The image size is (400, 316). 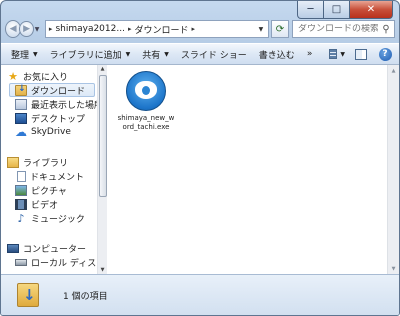 What do you see at coordinates (56, 218) in the screenshot?
I see `nav-item-music: ♪ ミュージック` at bounding box center [56, 218].